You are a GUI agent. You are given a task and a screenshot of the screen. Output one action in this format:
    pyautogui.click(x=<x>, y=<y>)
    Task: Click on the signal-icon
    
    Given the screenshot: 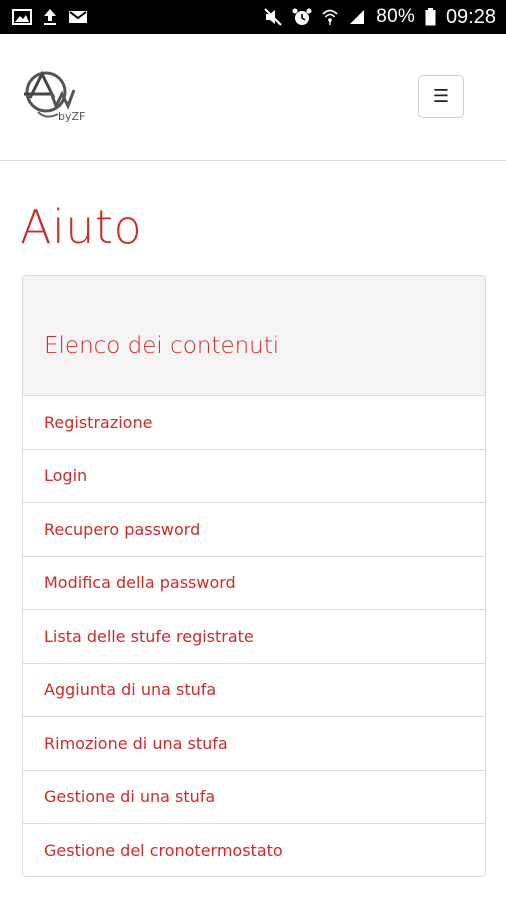 What is the action you would take?
    pyautogui.click(x=357, y=17)
    